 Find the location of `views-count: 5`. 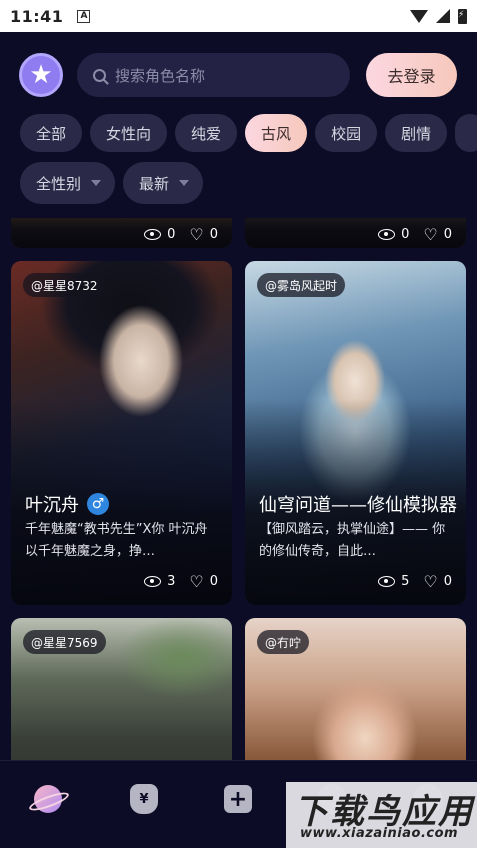

views-count: 5 is located at coordinates (405, 581).